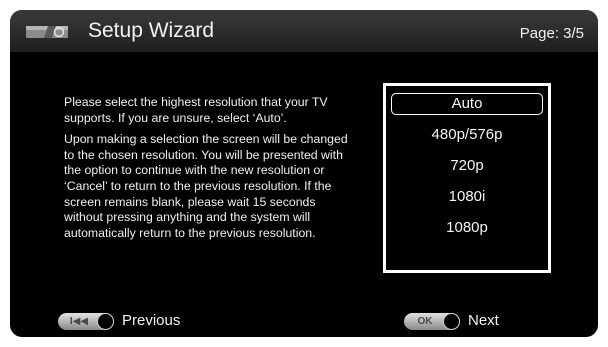  I want to click on ok-glyph: OK, so click(425, 321).